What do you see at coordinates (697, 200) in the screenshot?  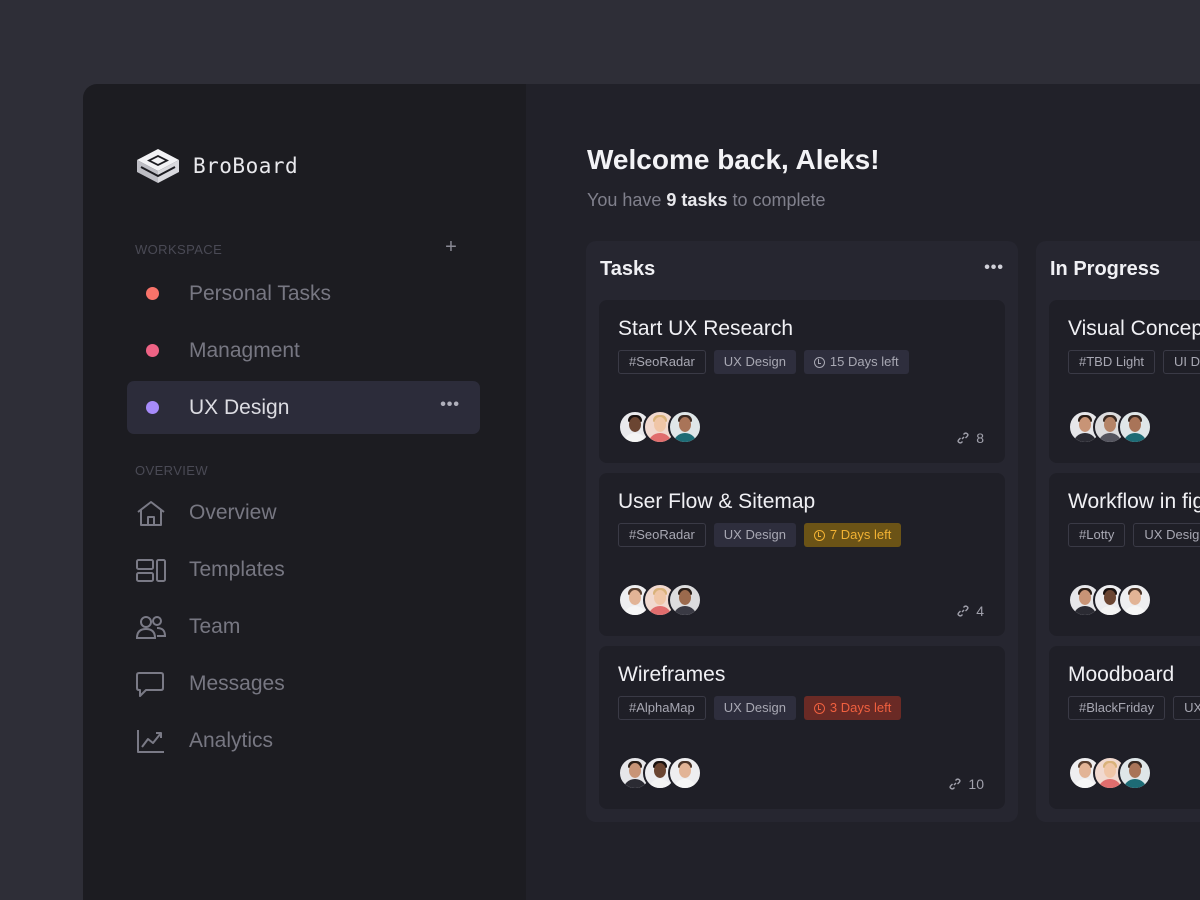 I see `task-count: 9 tasks` at bounding box center [697, 200].